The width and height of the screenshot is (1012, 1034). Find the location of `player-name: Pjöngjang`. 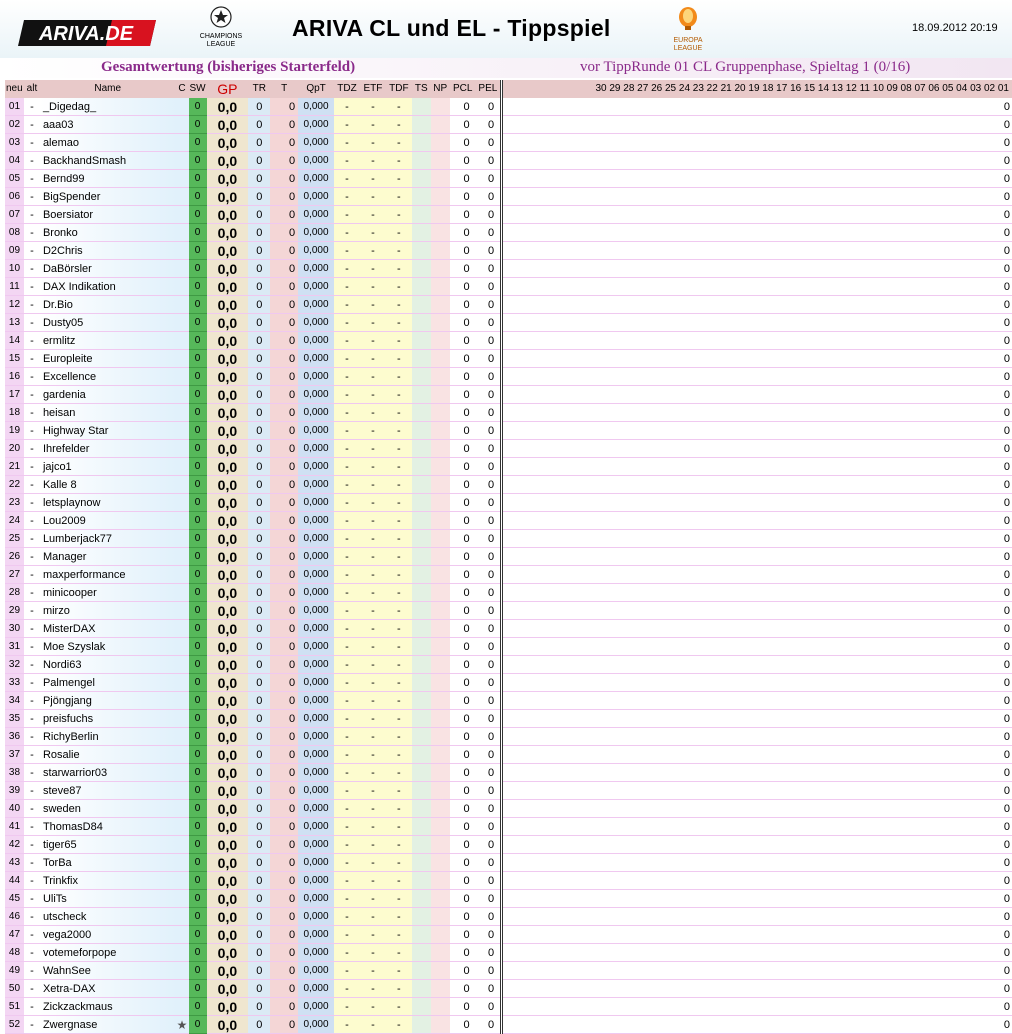

player-name: Pjöngjang is located at coordinates (107, 700).